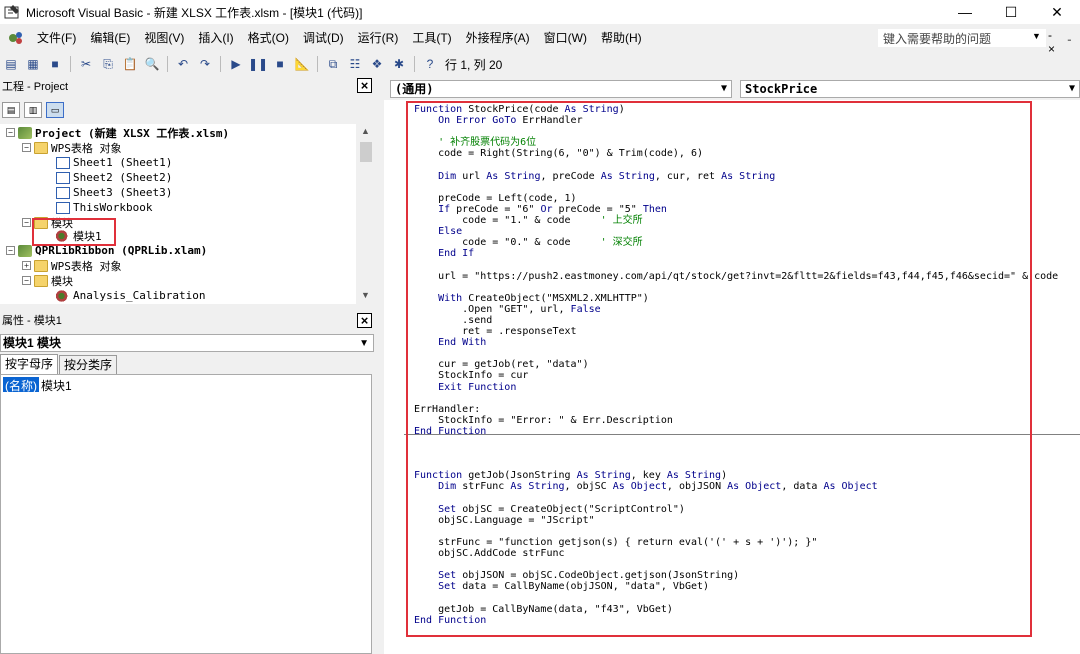 The image size is (1080, 654). I want to click on tree-node-qprlib-wps-objects: + WPS表格 对象, so click(72, 265).